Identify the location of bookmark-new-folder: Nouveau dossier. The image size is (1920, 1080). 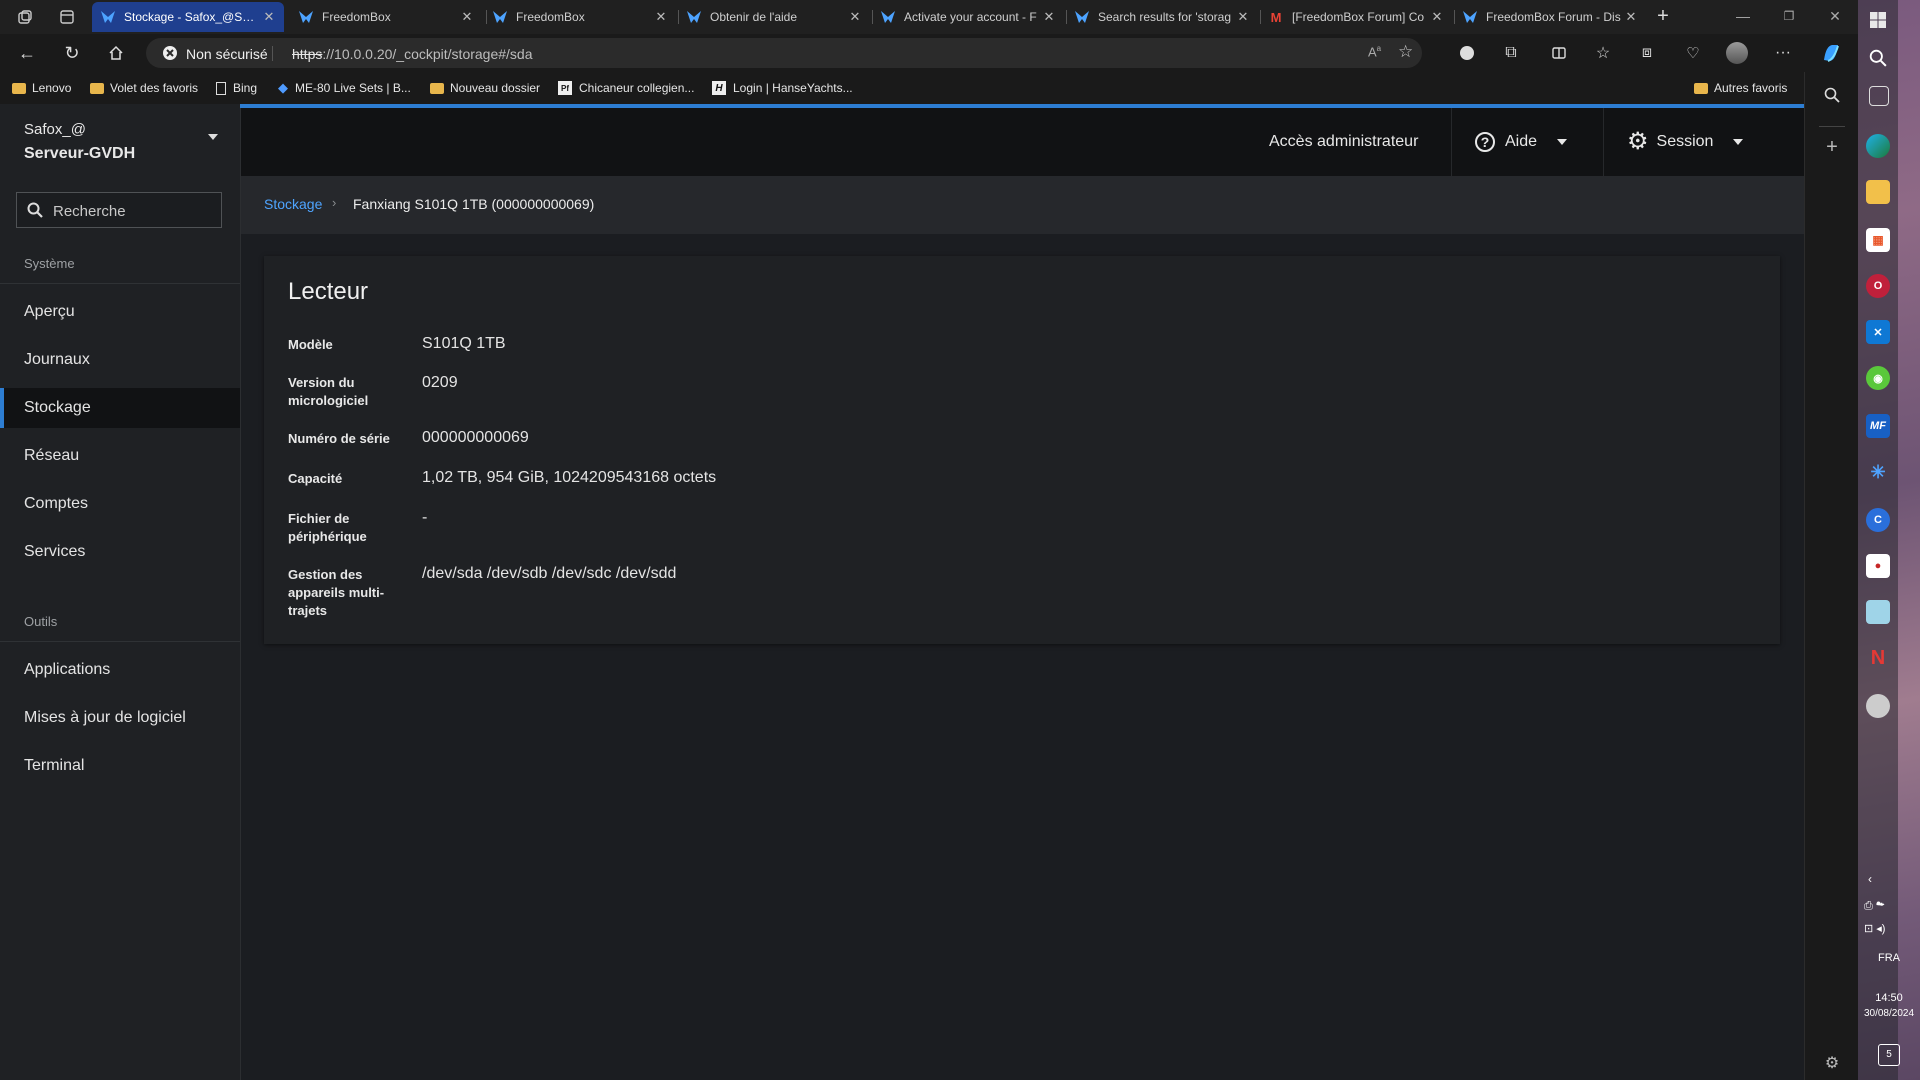
(485, 88).